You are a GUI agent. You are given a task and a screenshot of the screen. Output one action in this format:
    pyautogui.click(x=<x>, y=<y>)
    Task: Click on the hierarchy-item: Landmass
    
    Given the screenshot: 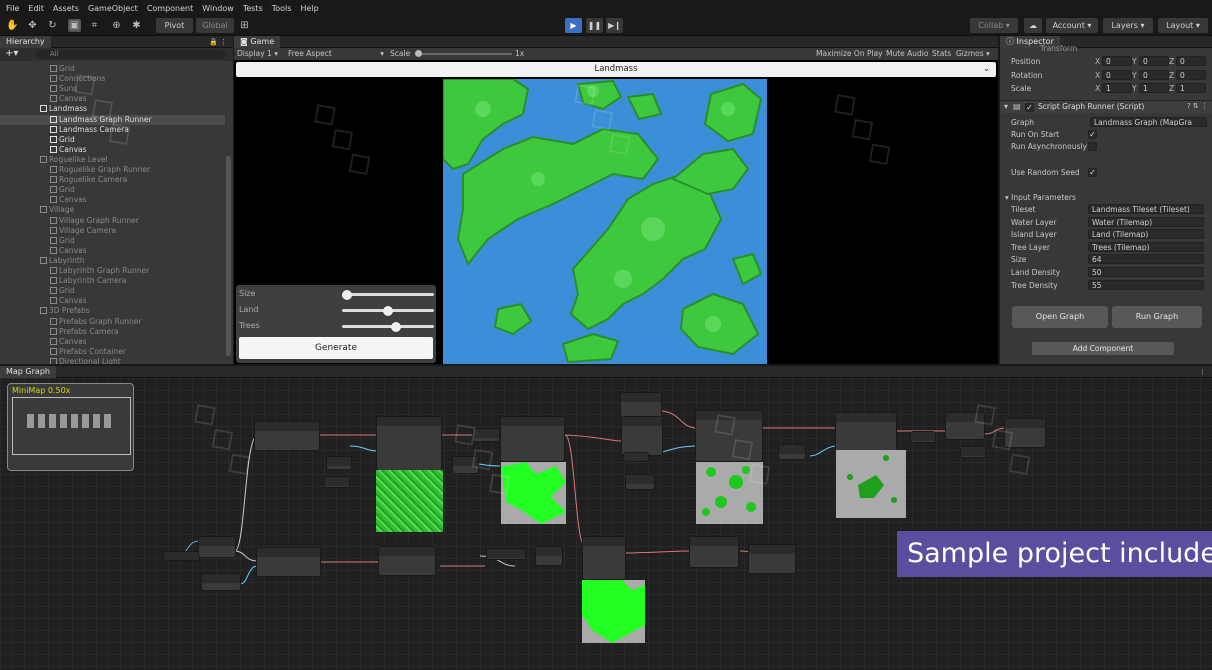 What is the action you would take?
    pyautogui.click(x=112, y=109)
    